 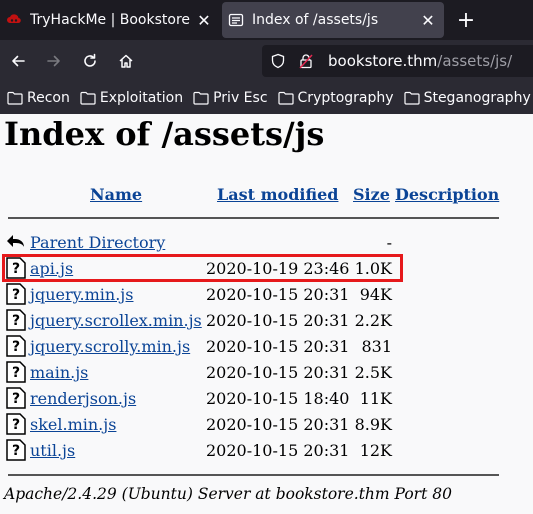 I want to click on file-row: ? skel.min.js 2020-10-15 20:31 8.9K, so click(x=254, y=425).